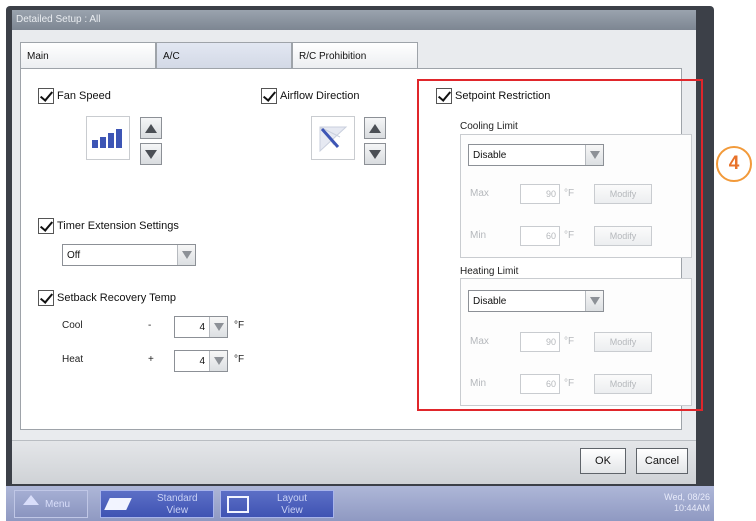 Image resolution: width=756 pixels, height=521 pixels. I want to click on standard-view-label: Standard View, so click(177, 505).